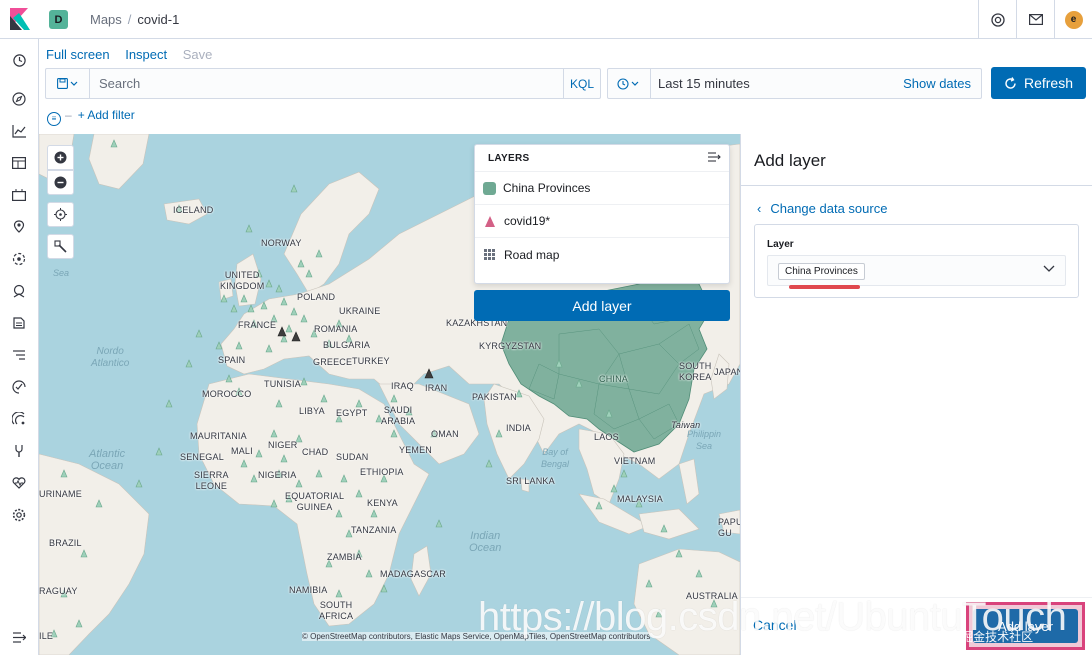 This screenshot has height=655, width=1092. What do you see at coordinates (110, 357) in the screenshot?
I see `ocean-label: Nordo Atlantico` at bounding box center [110, 357].